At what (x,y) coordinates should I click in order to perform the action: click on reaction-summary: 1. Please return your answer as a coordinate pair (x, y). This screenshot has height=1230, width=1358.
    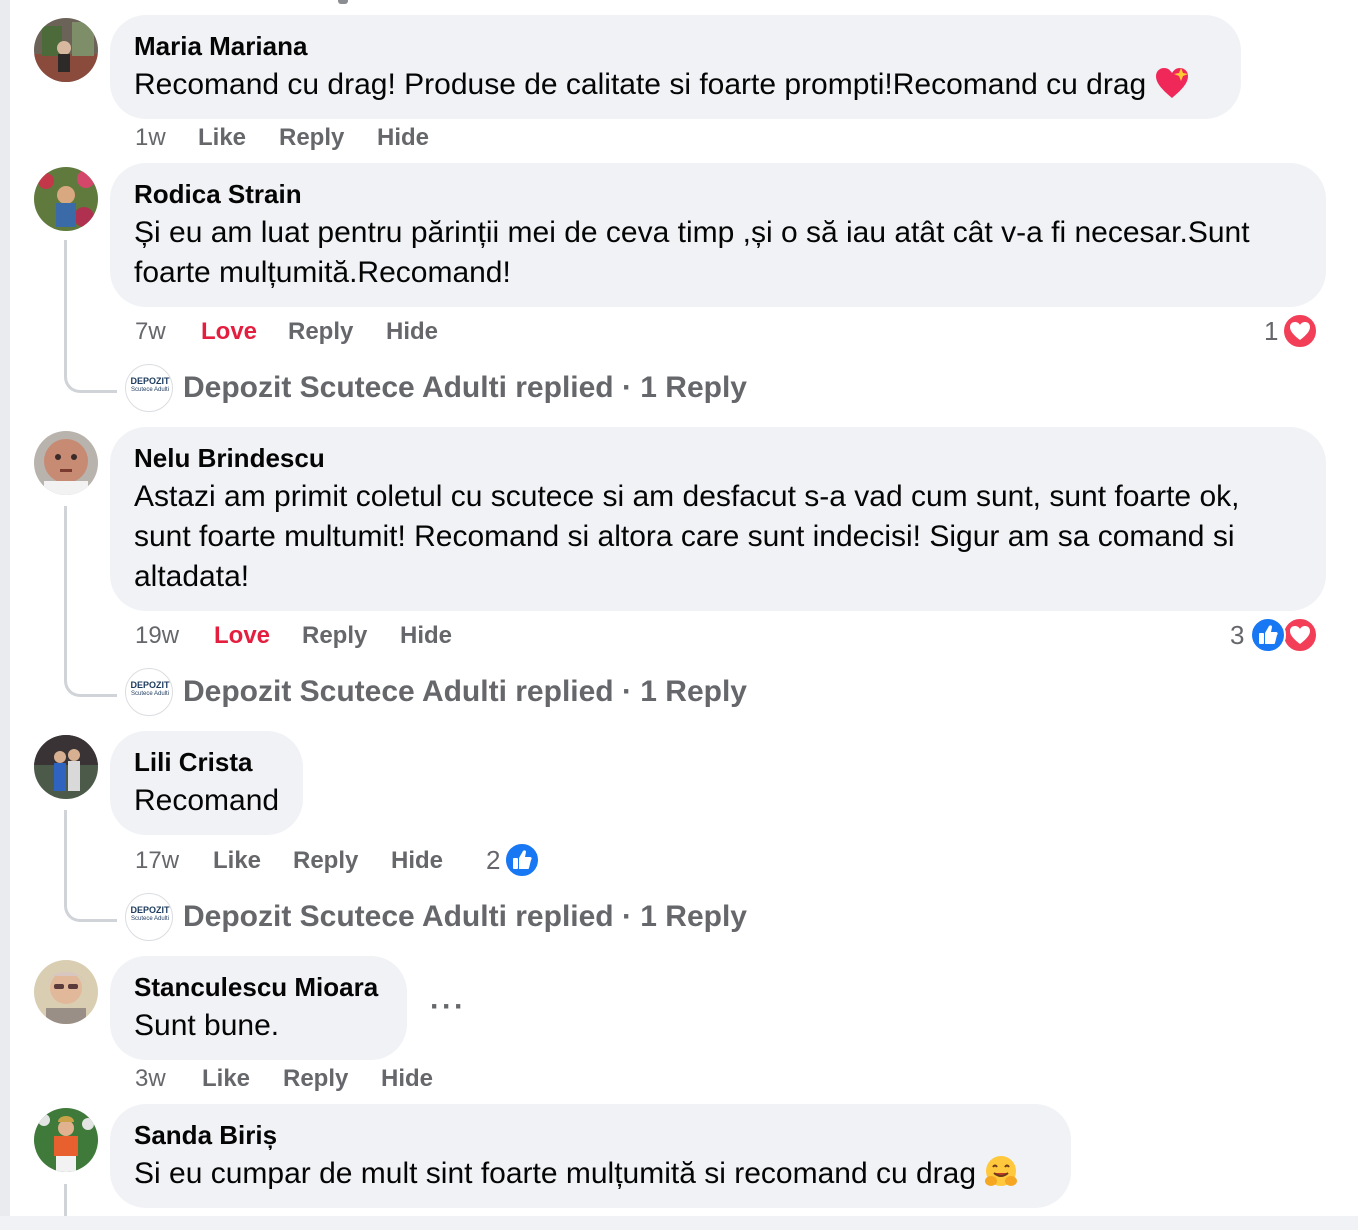
    Looking at the image, I should click on (1292, 331).